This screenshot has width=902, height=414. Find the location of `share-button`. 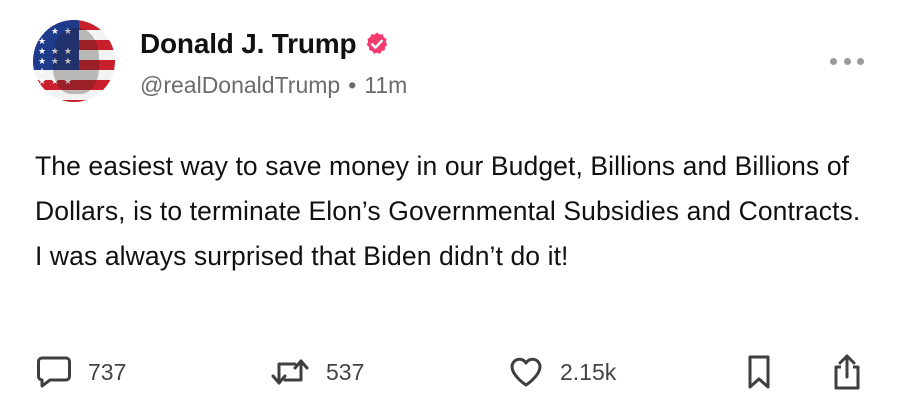

share-button is located at coordinates (847, 372).